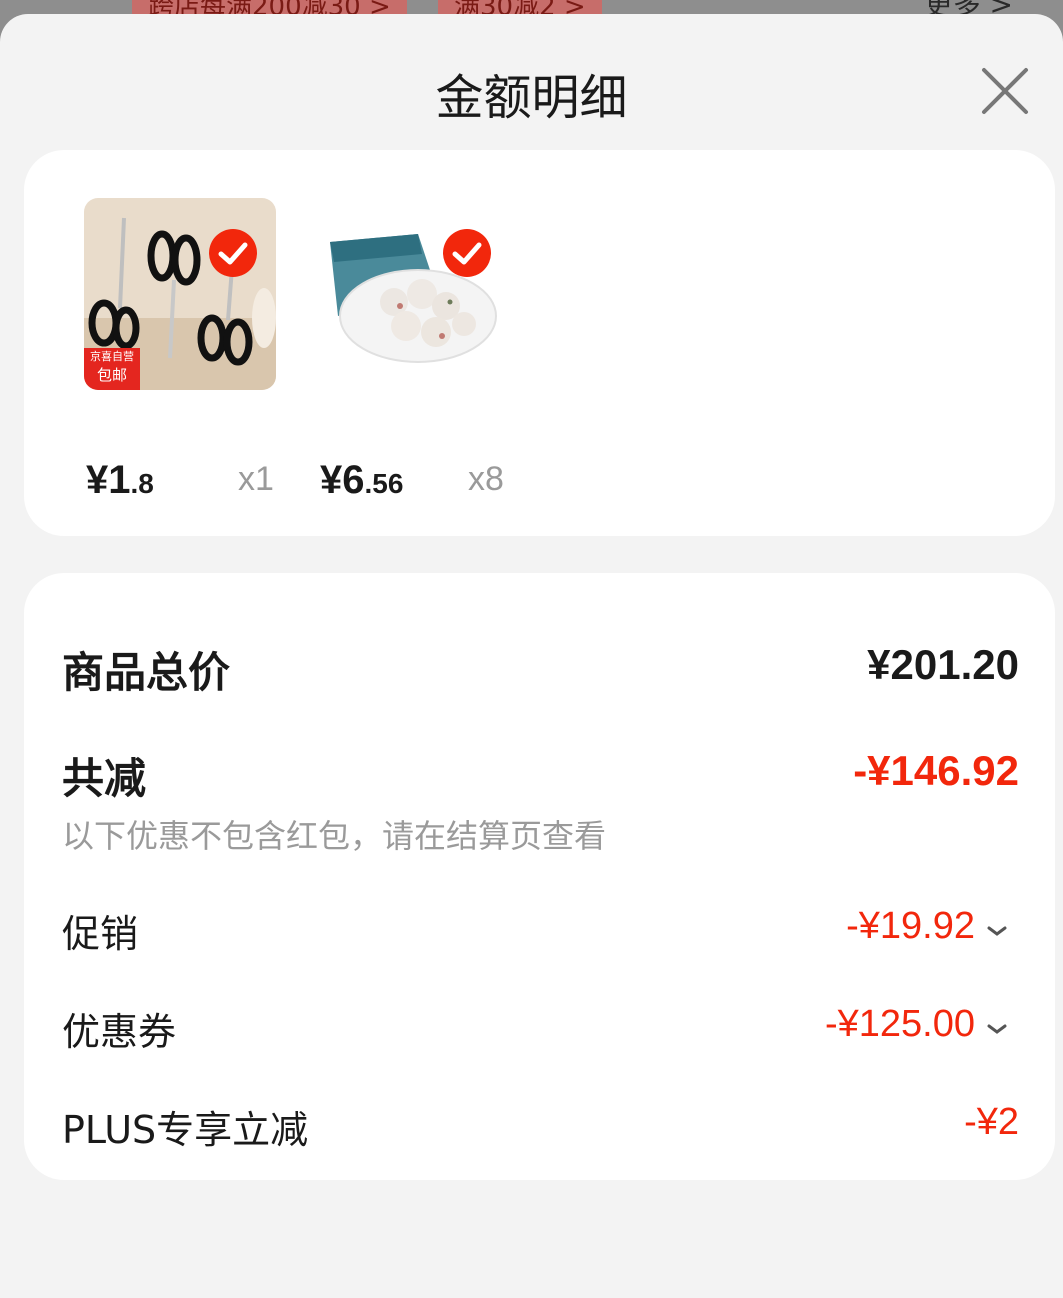 This screenshot has width=1063, height=1298. Describe the element at coordinates (362, 480) in the screenshot. I see `product-price: ¥6.56` at that location.